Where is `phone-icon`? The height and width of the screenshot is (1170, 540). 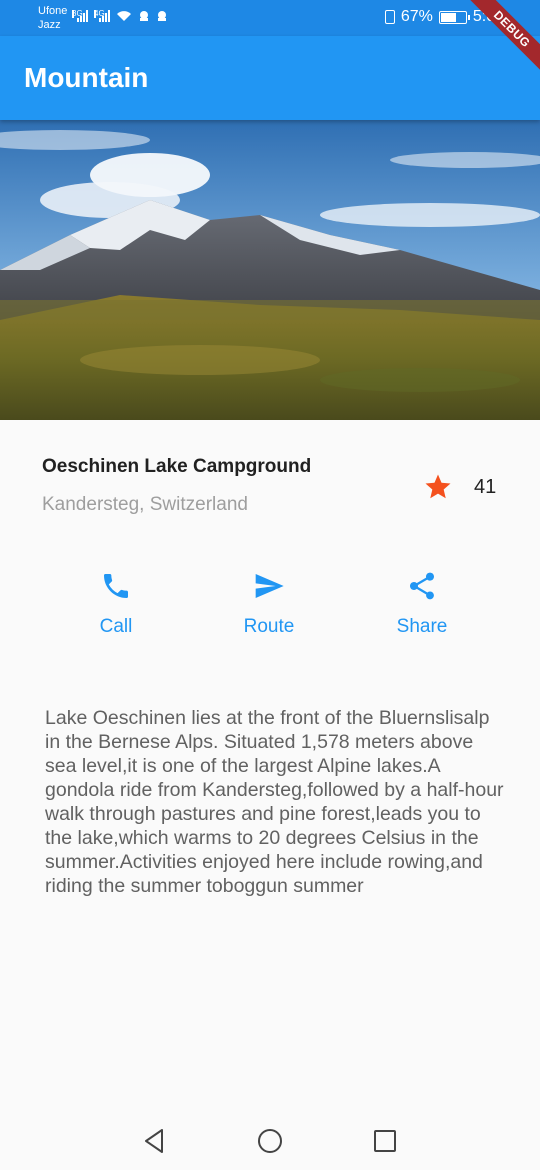 phone-icon is located at coordinates (116, 586).